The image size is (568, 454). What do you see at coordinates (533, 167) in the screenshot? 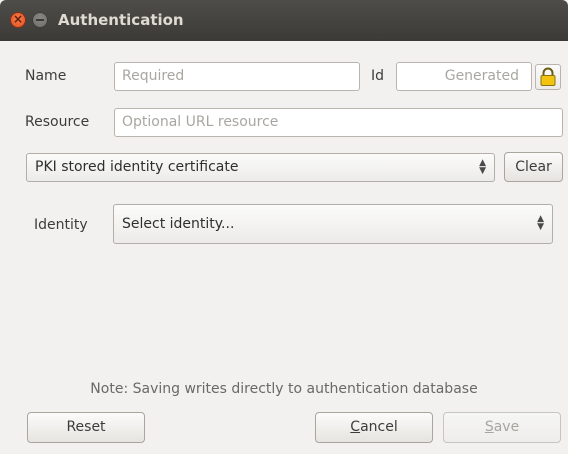
I see `clear-button: Clear` at bounding box center [533, 167].